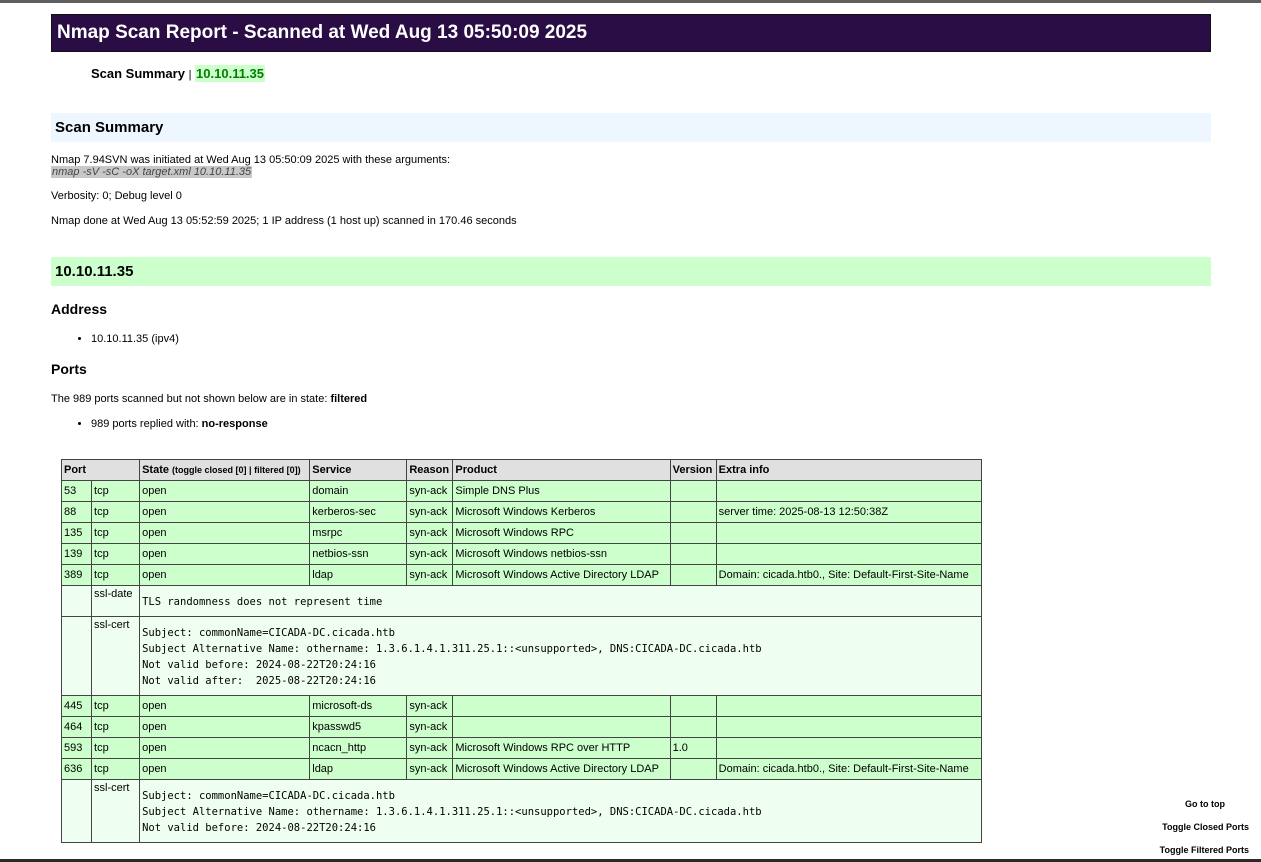 This screenshot has height=862, width=1261. Describe the element at coordinates (358, 575) in the screenshot. I see `cell-service: ldap` at that location.